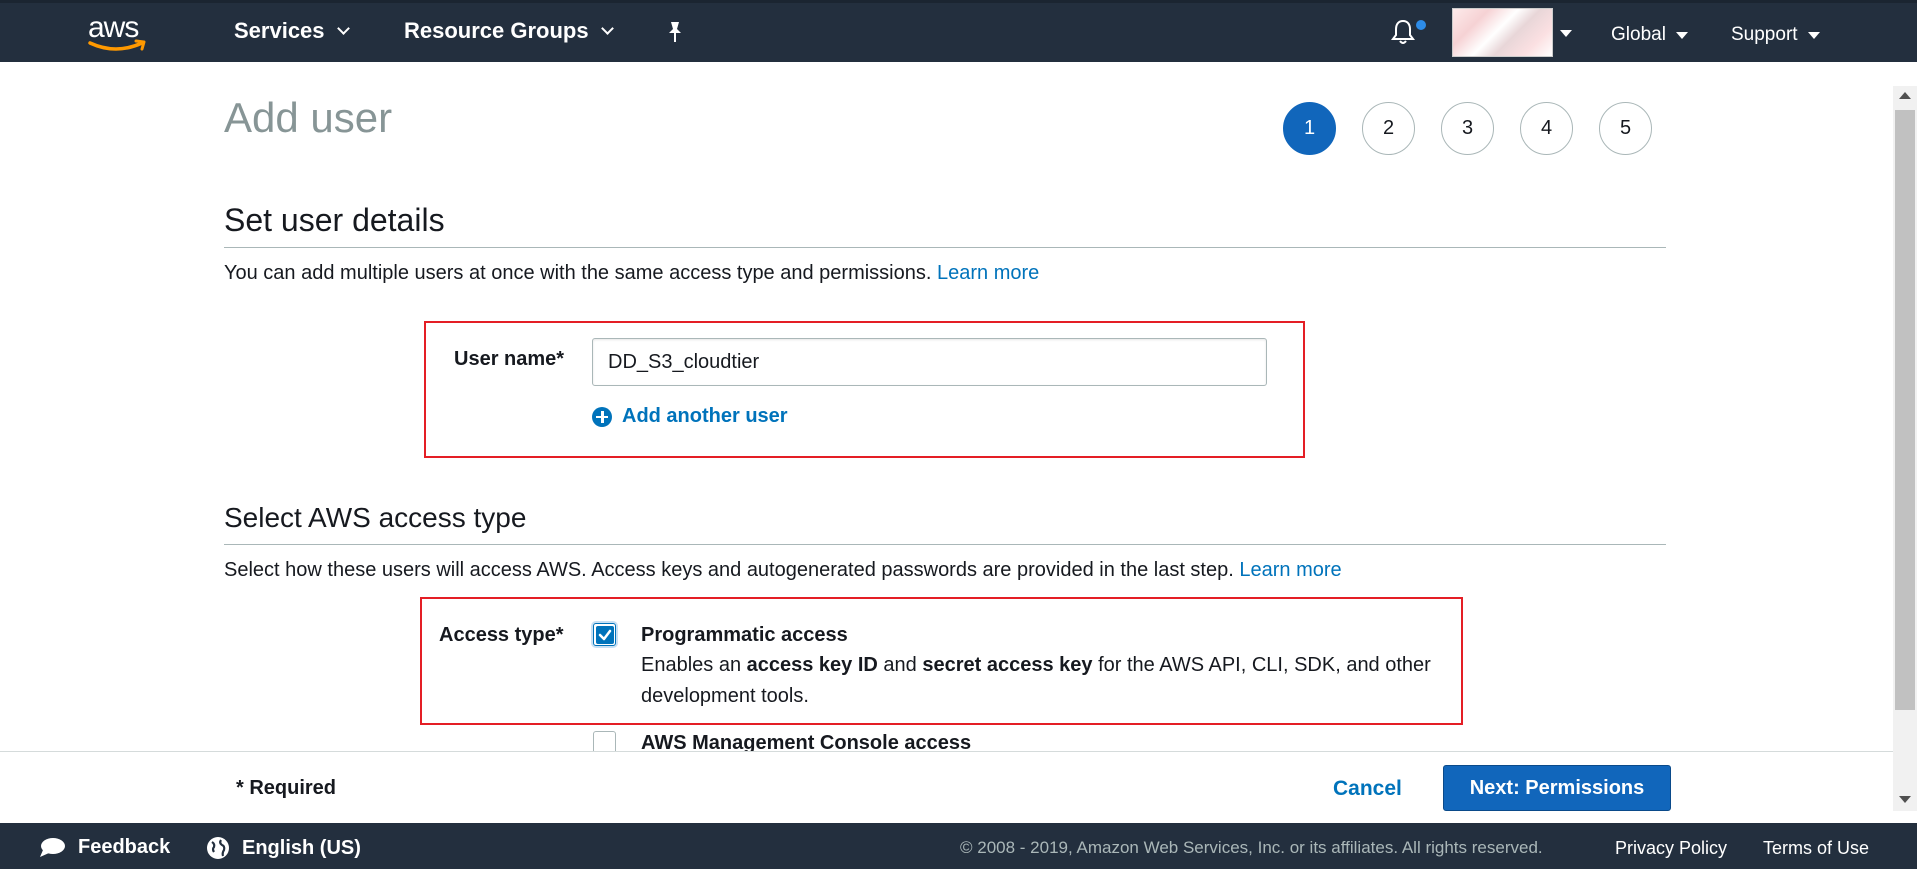 The image size is (1917, 869). What do you see at coordinates (218, 848) in the screenshot?
I see `globe-icon` at bounding box center [218, 848].